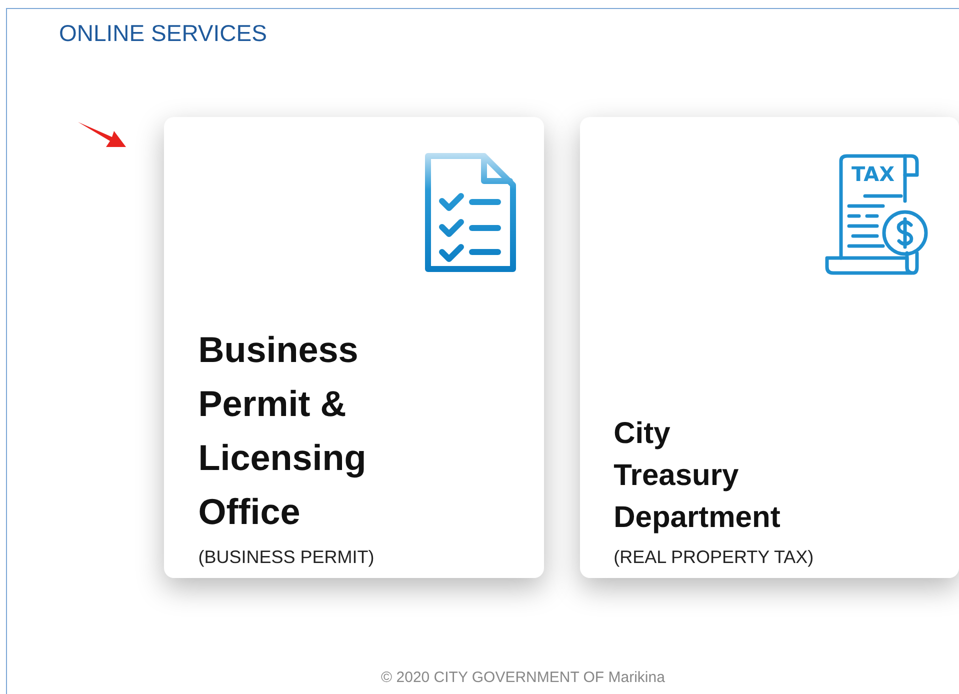 The height and width of the screenshot is (694, 959). I want to click on card-subtitle: (BUSINESS PERMIT), so click(287, 557).